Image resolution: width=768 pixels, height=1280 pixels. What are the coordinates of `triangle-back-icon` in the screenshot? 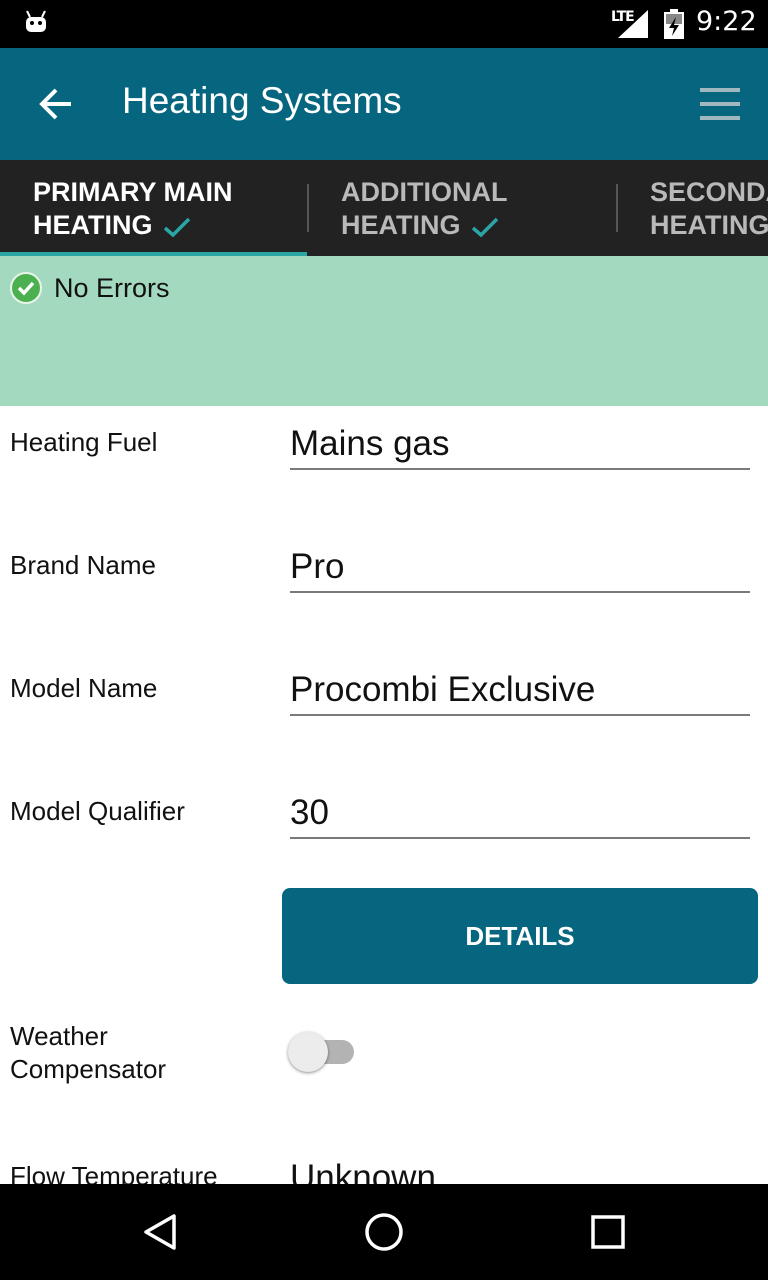 It's located at (160, 1232).